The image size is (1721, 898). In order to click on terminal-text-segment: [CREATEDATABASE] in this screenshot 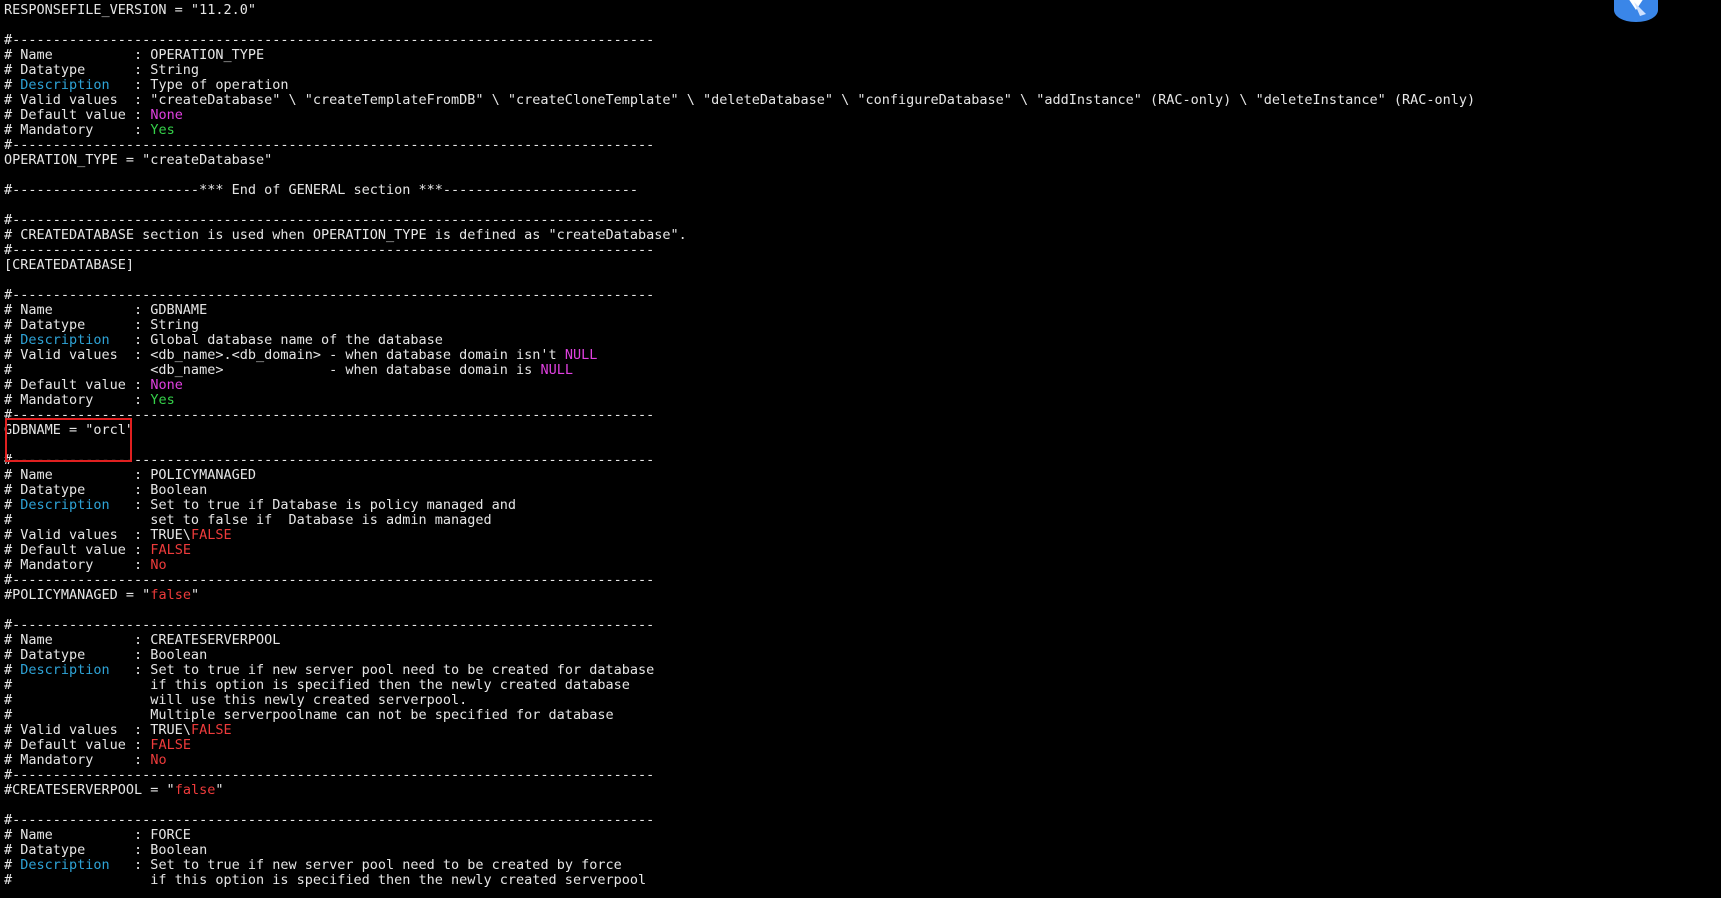, I will do `click(69, 265)`.